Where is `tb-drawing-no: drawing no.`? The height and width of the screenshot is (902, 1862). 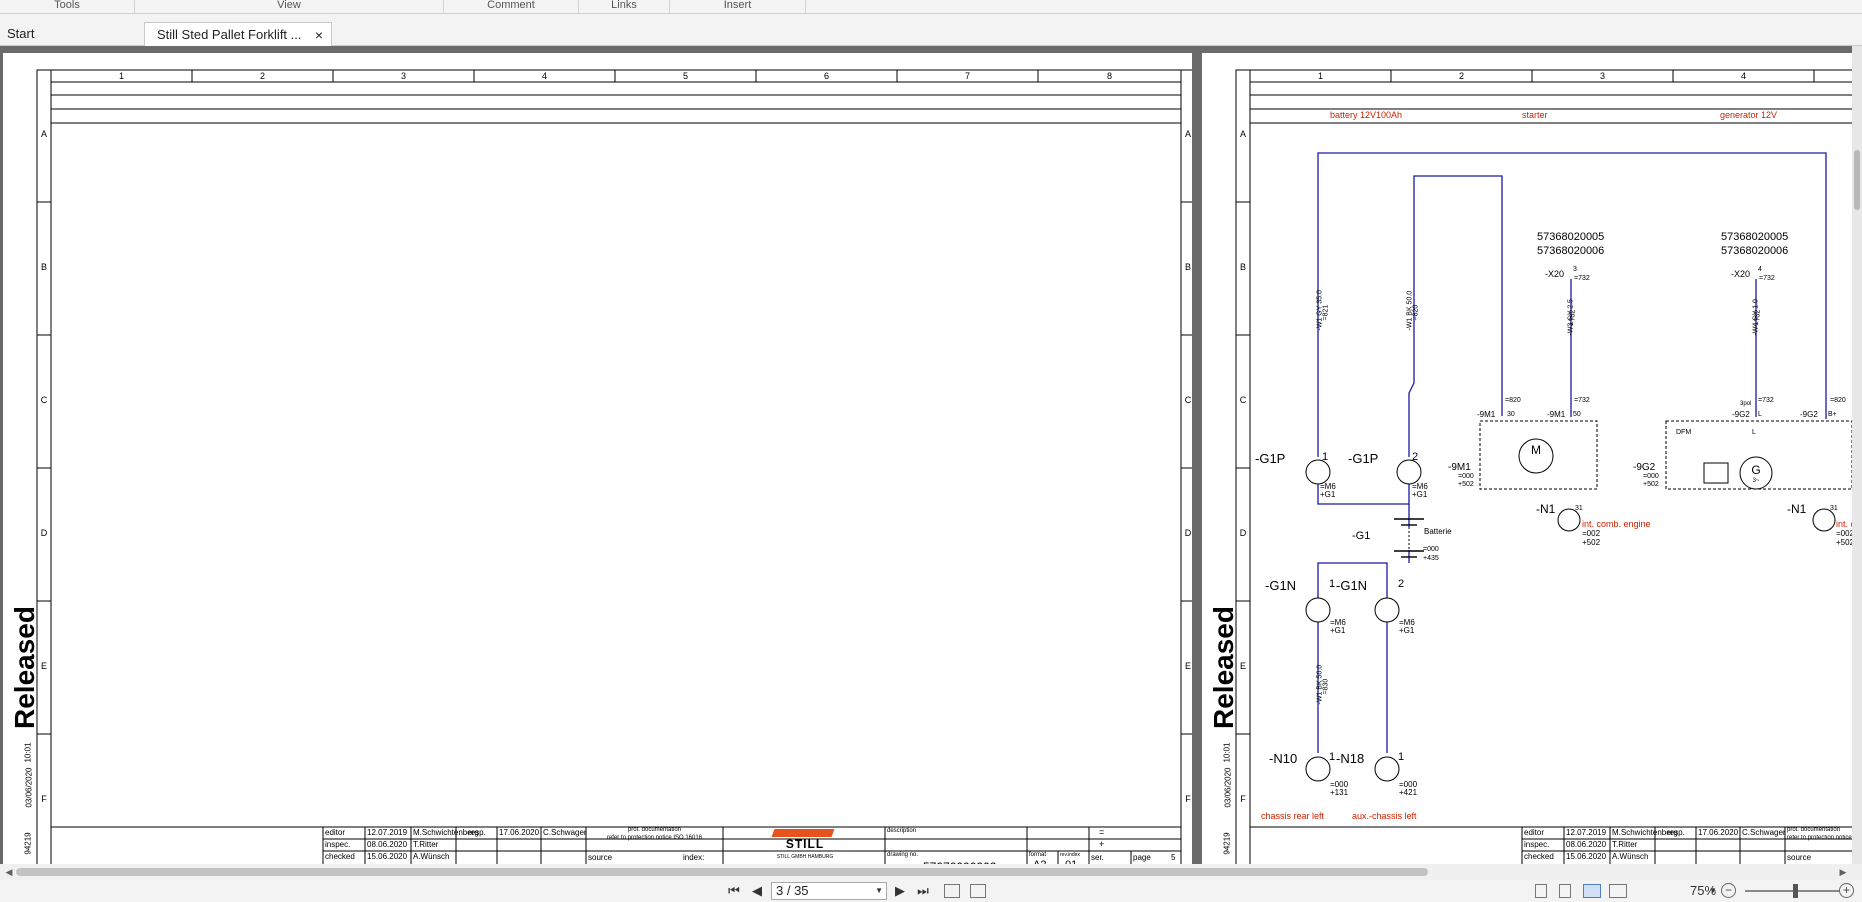
tb-drawing-no: drawing no. is located at coordinates (903, 855).